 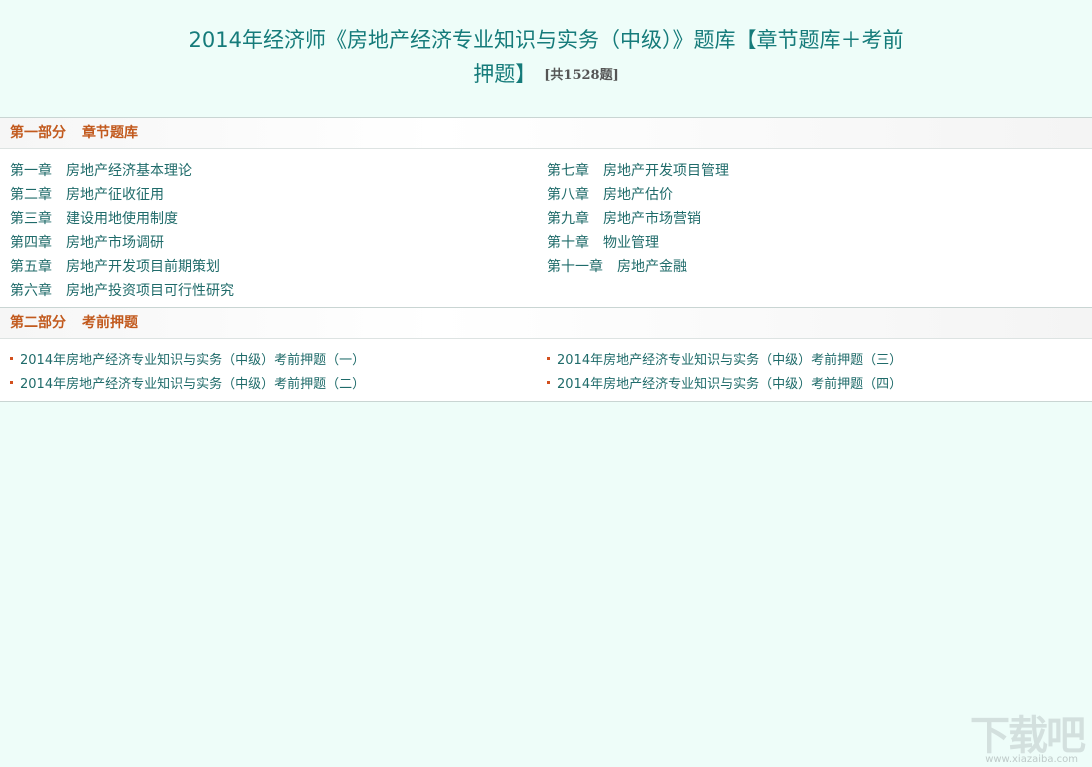 What do you see at coordinates (268, 171) in the screenshot?
I see `chapter-link: 第一章 房地产经济基本理论` at bounding box center [268, 171].